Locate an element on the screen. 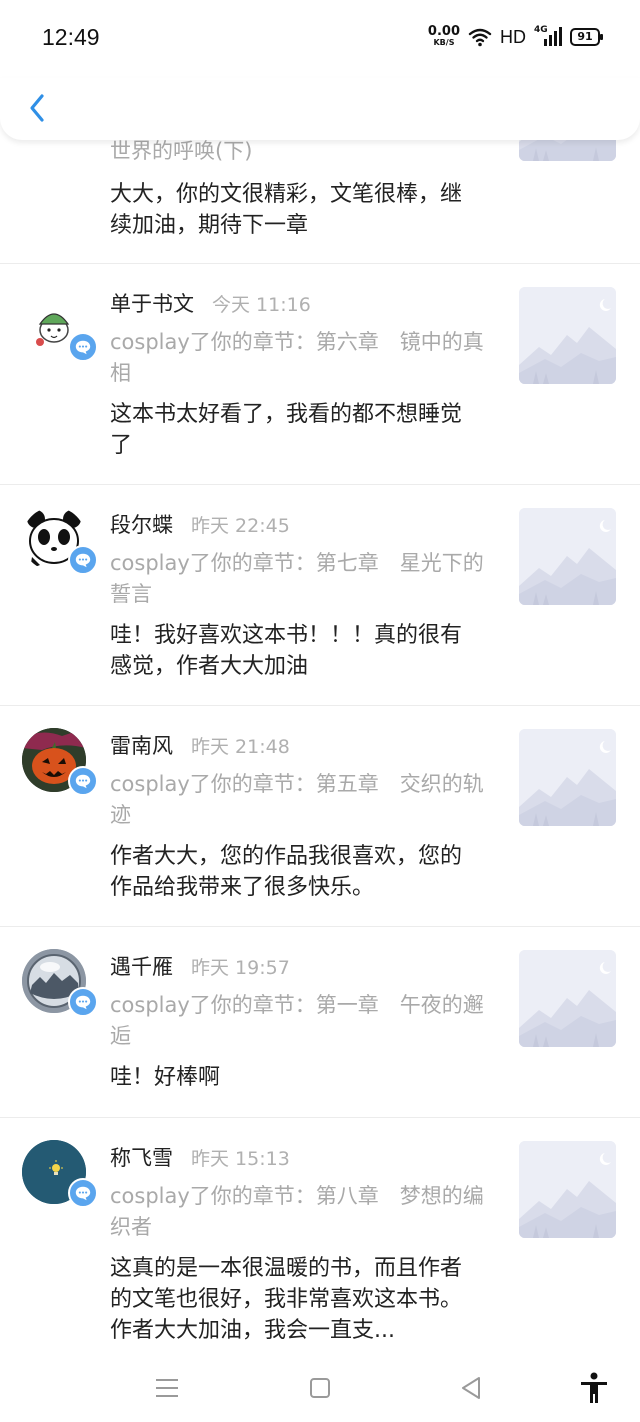 Image resolution: width=640 pixels, height=1422 pixels. back-triangle-icon is located at coordinates (471, 1388).